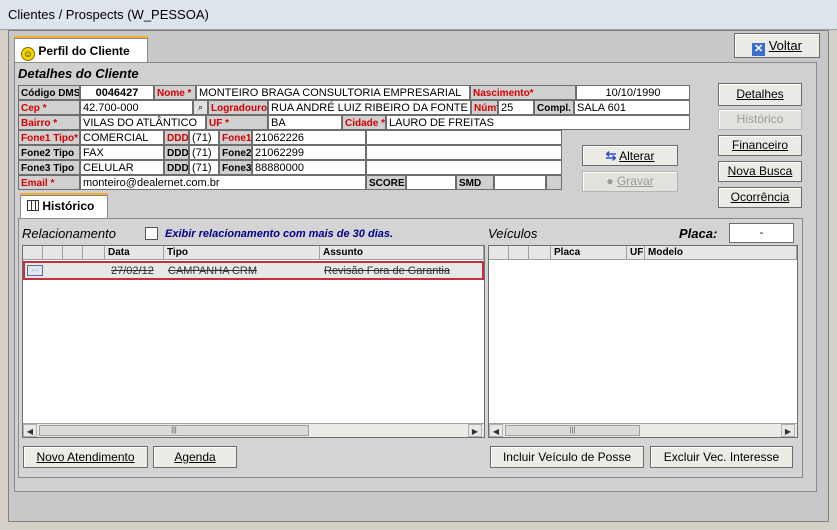 The width and height of the screenshot is (837, 530). Describe the element at coordinates (49, 152) in the screenshot. I see `fone2-tipo-label: Fone2 Tipo` at that location.